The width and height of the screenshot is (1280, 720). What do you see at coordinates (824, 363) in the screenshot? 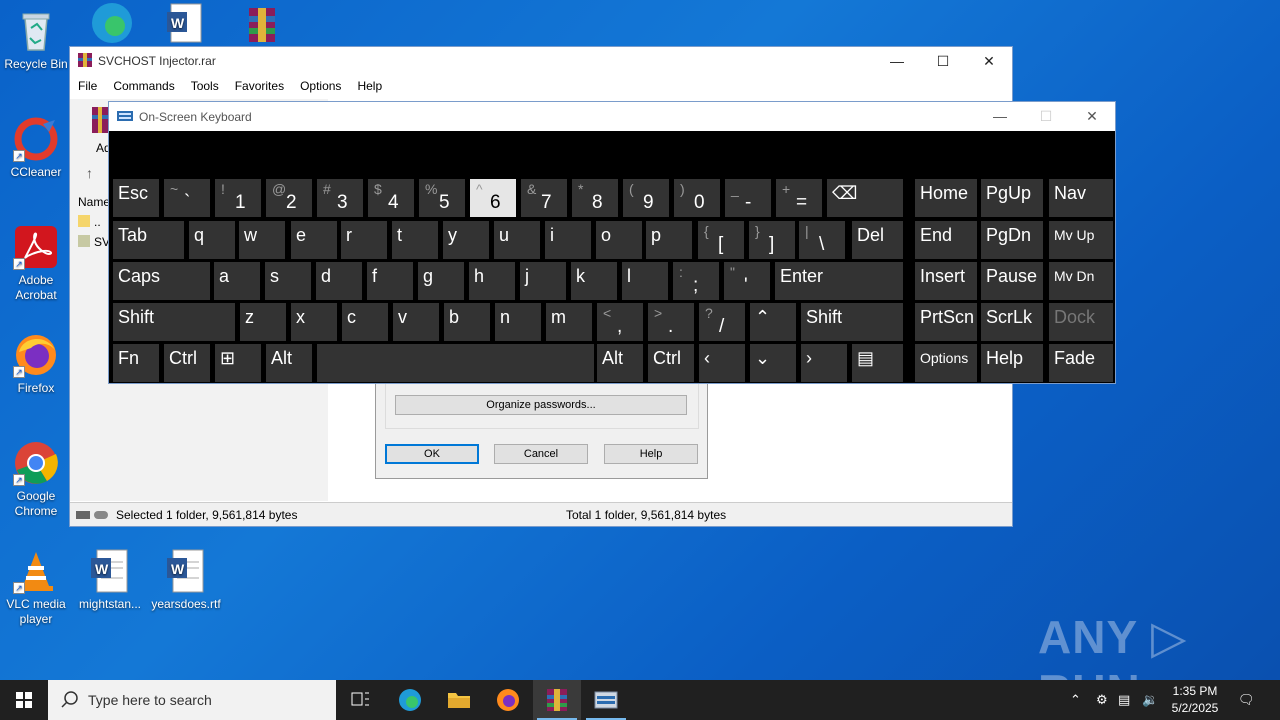
I see `key-›: ›` at bounding box center [824, 363].